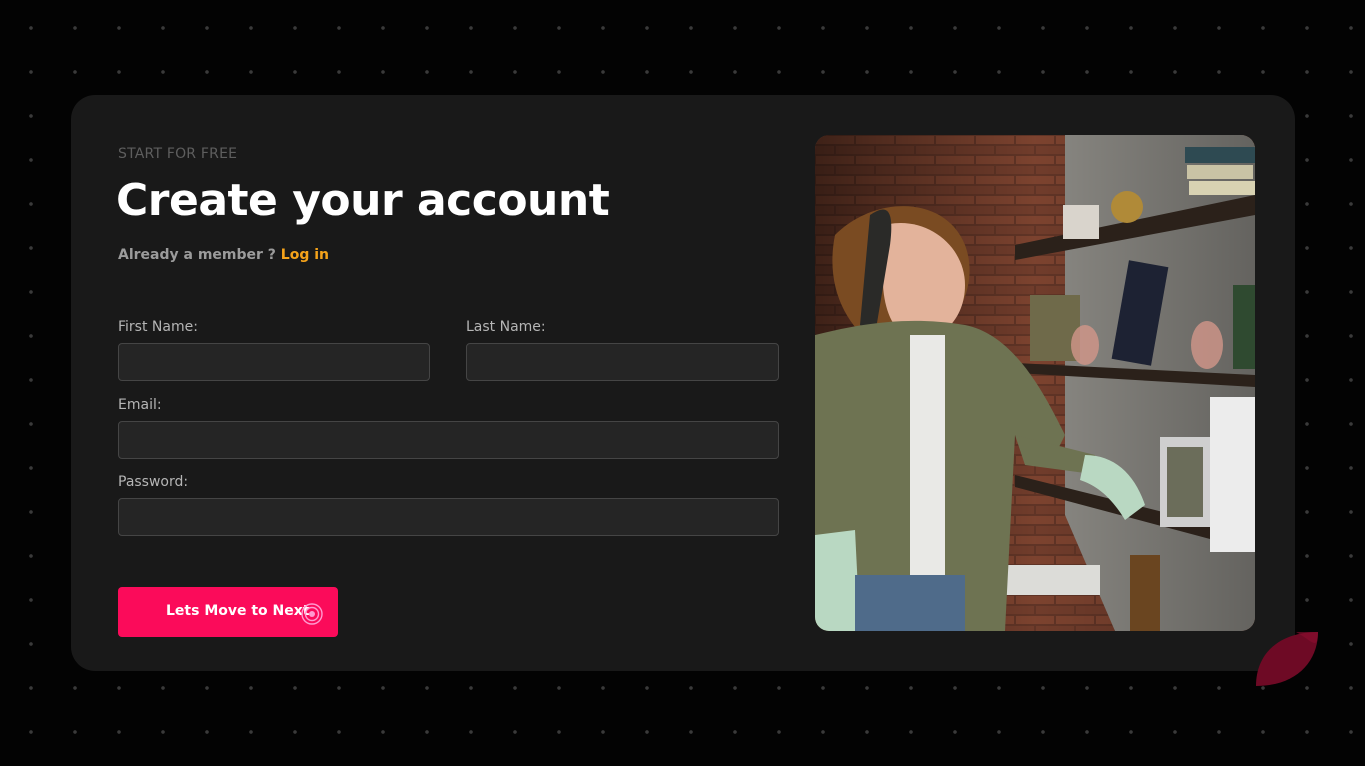 The height and width of the screenshot is (766, 1365). I want to click on login-link: Log in, so click(305, 255).